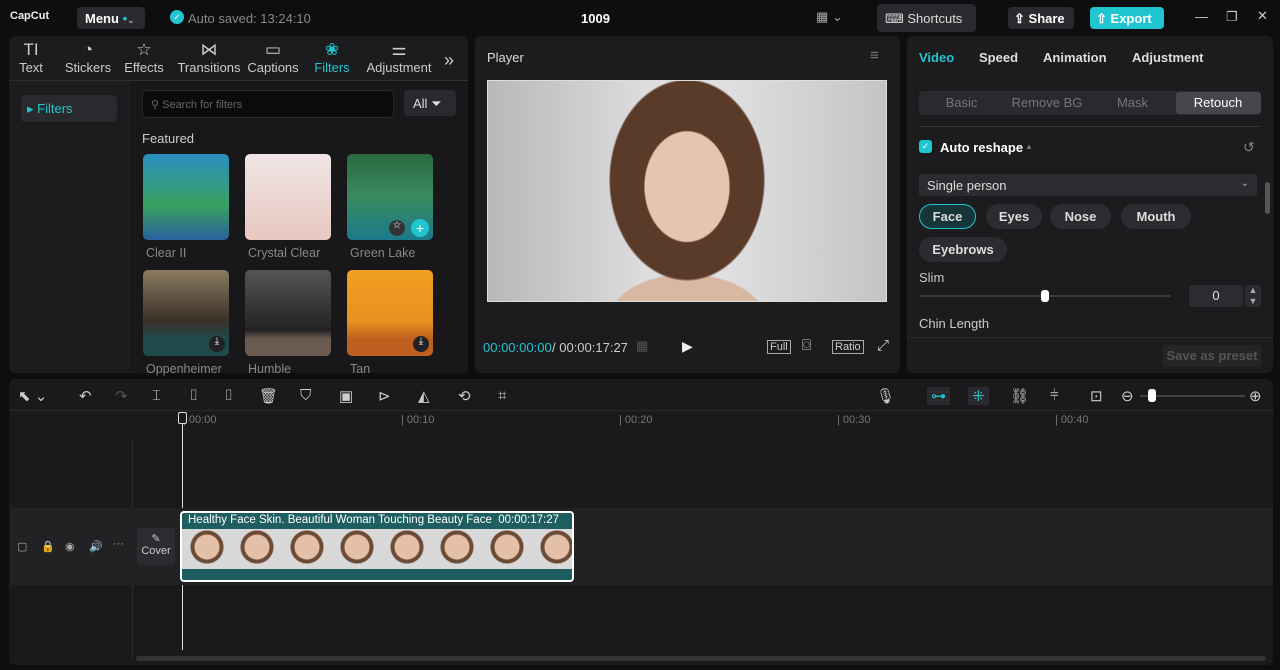  Describe the element at coordinates (1152, 395) in the screenshot. I see `zoom-slider-handle` at that location.